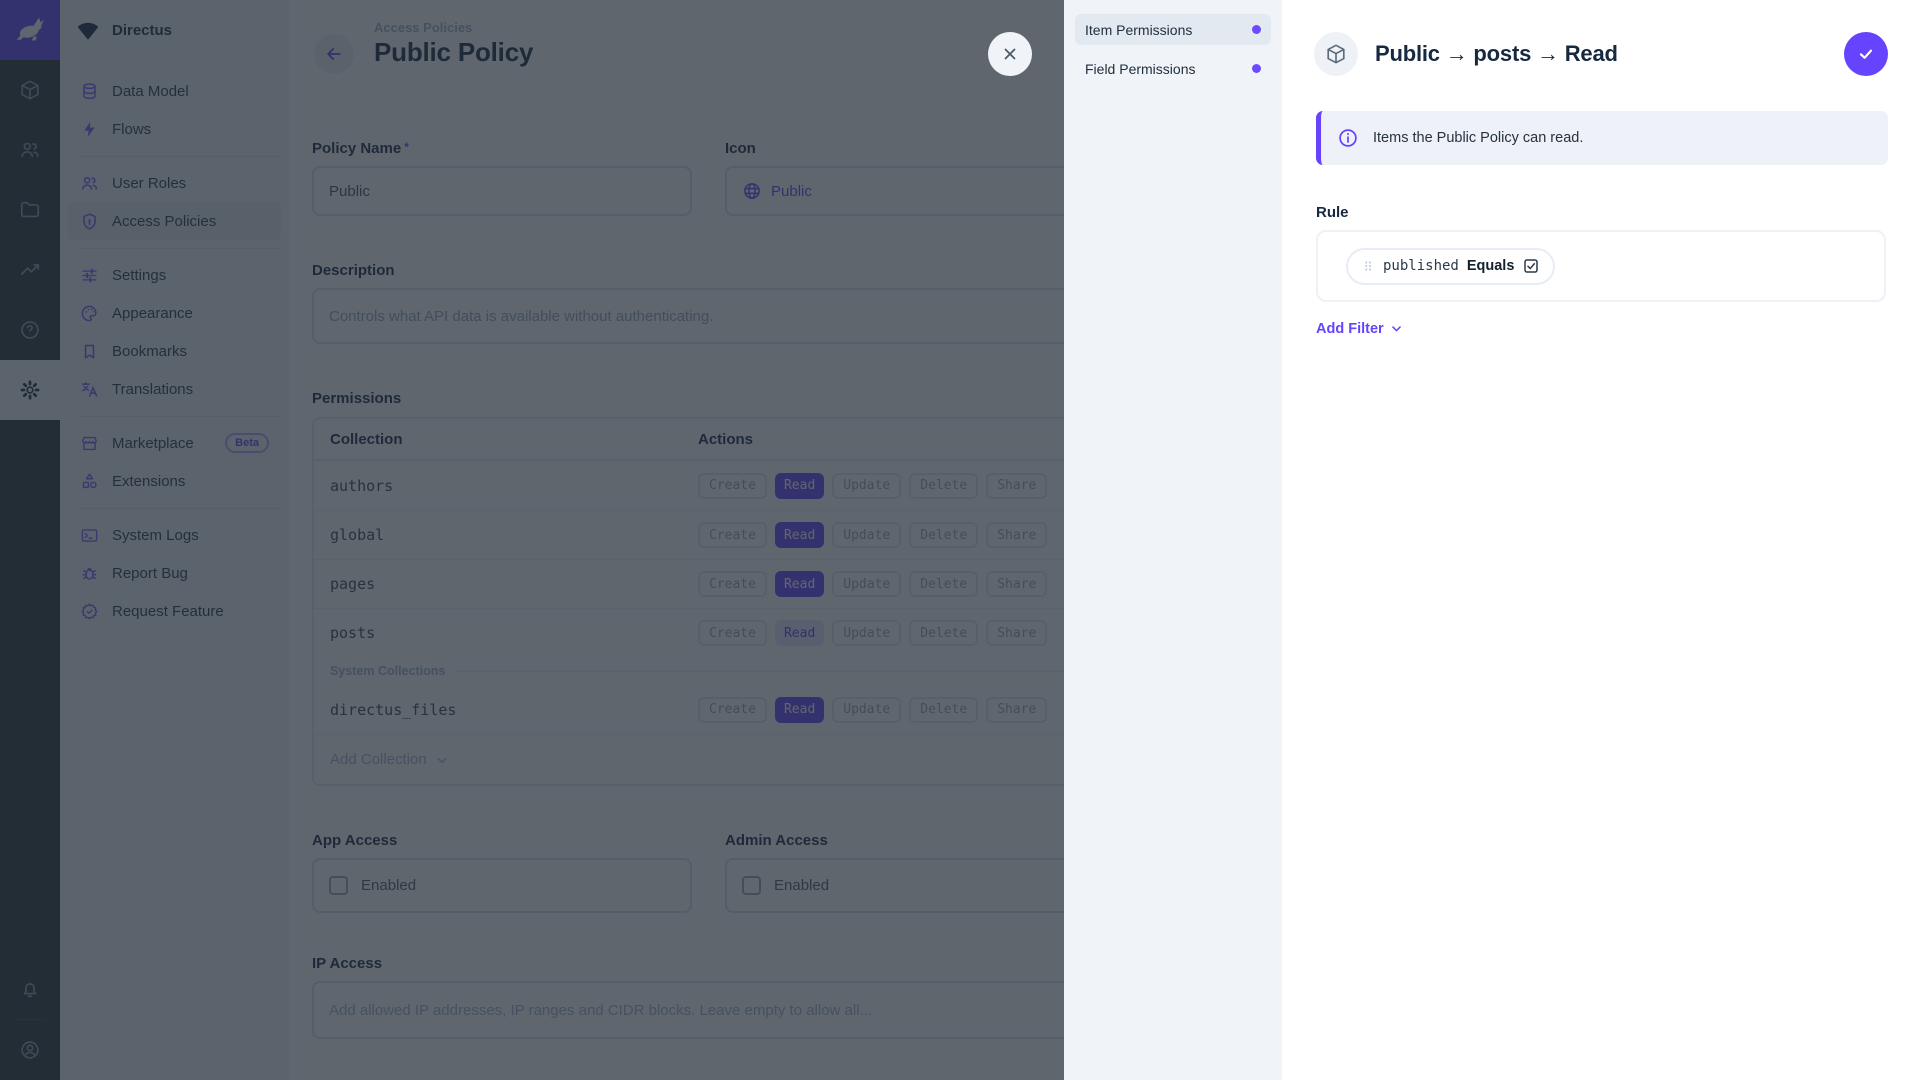 Image resolution: width=1920 pixels, height=1080 pixels. I want to click on filter-operator: Equals, so click(1491, 266).